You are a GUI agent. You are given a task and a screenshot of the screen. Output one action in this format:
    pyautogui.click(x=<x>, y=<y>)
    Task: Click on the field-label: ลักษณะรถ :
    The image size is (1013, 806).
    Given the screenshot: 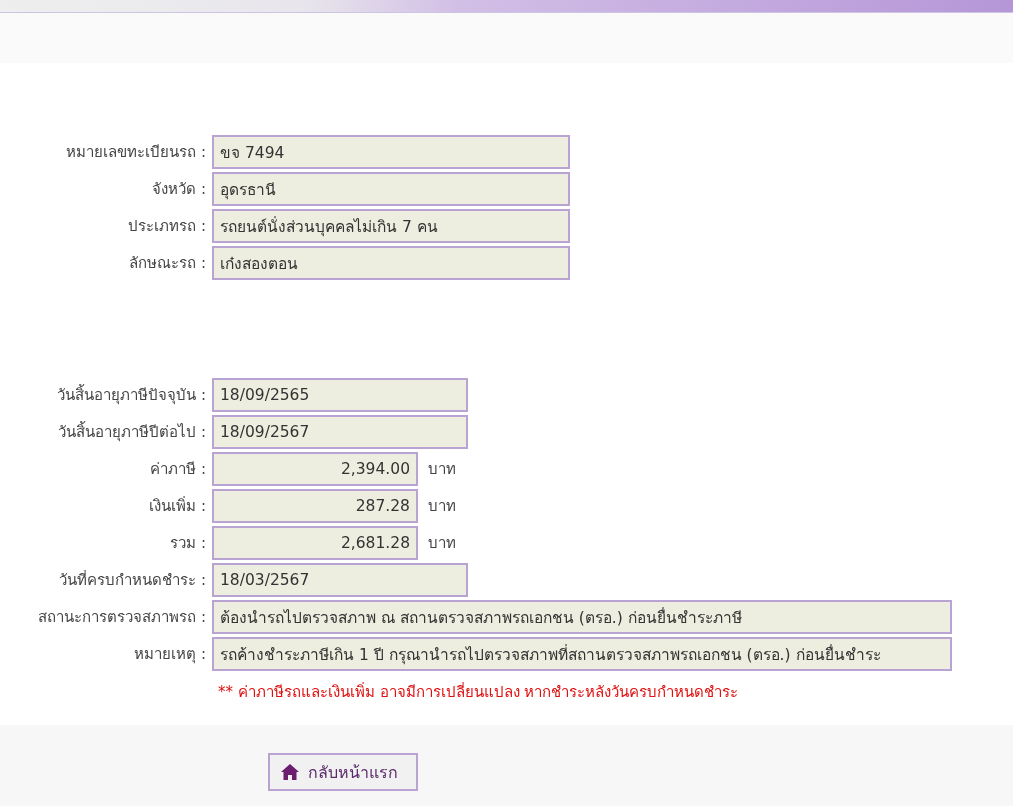 What is the action you would take?
    pyautogui.click(x=167, y=263)
    